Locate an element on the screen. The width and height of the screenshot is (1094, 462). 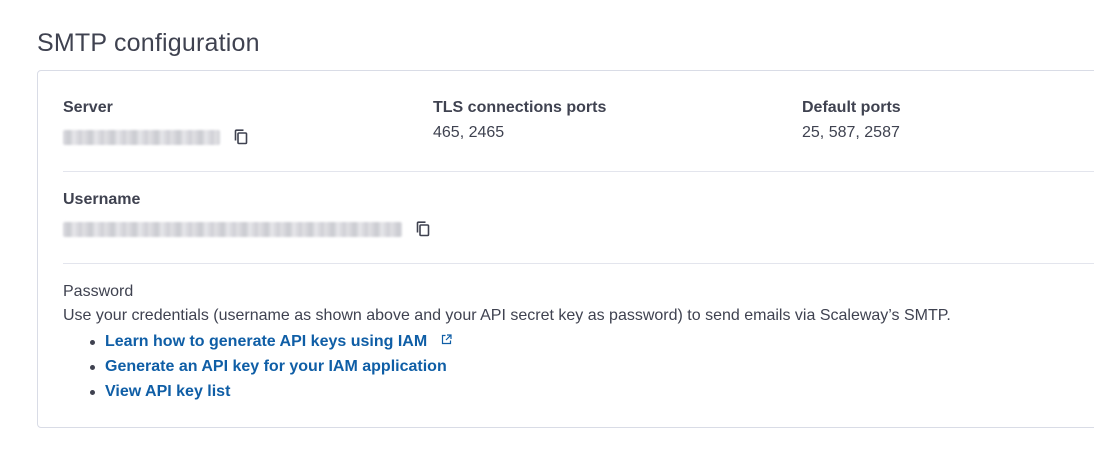
tls-ports-value: 465, 2465 is located at coordinates (469, 132).